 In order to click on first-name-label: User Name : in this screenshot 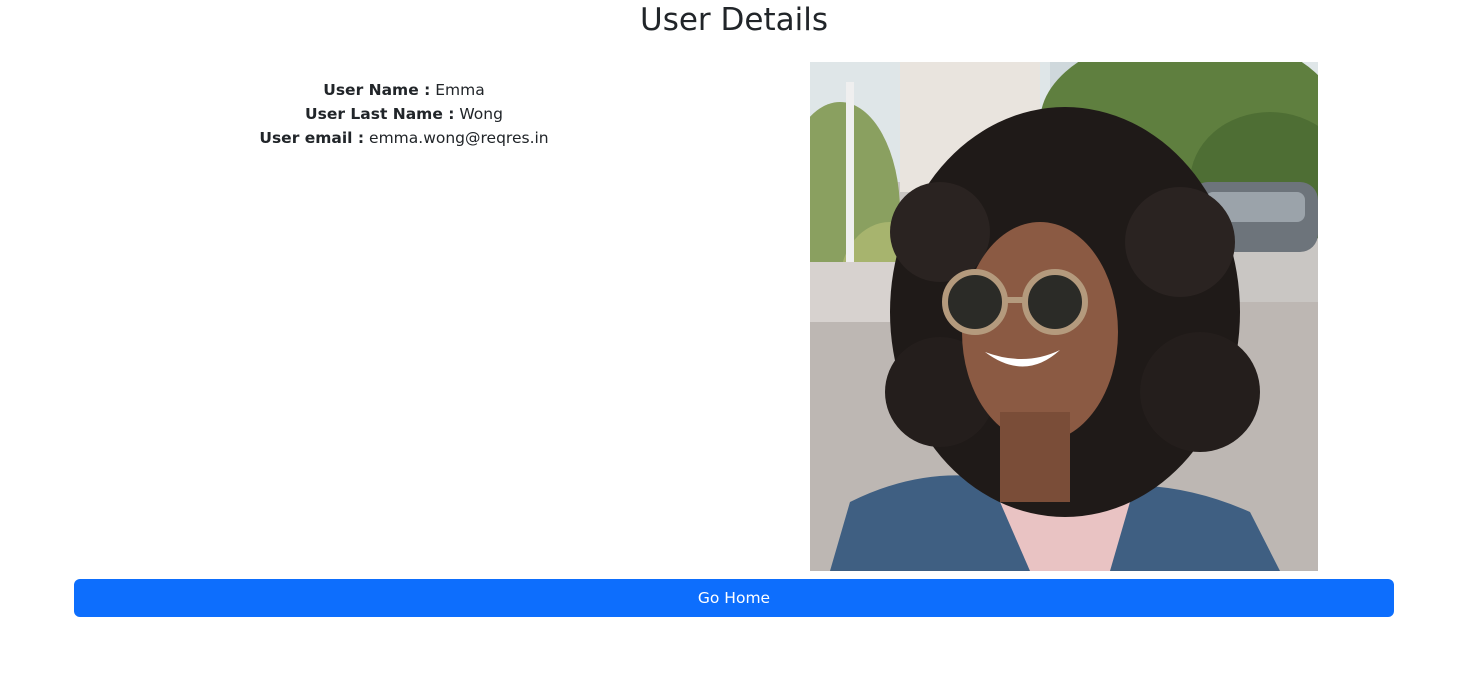, I will do `click(377, 90)`.